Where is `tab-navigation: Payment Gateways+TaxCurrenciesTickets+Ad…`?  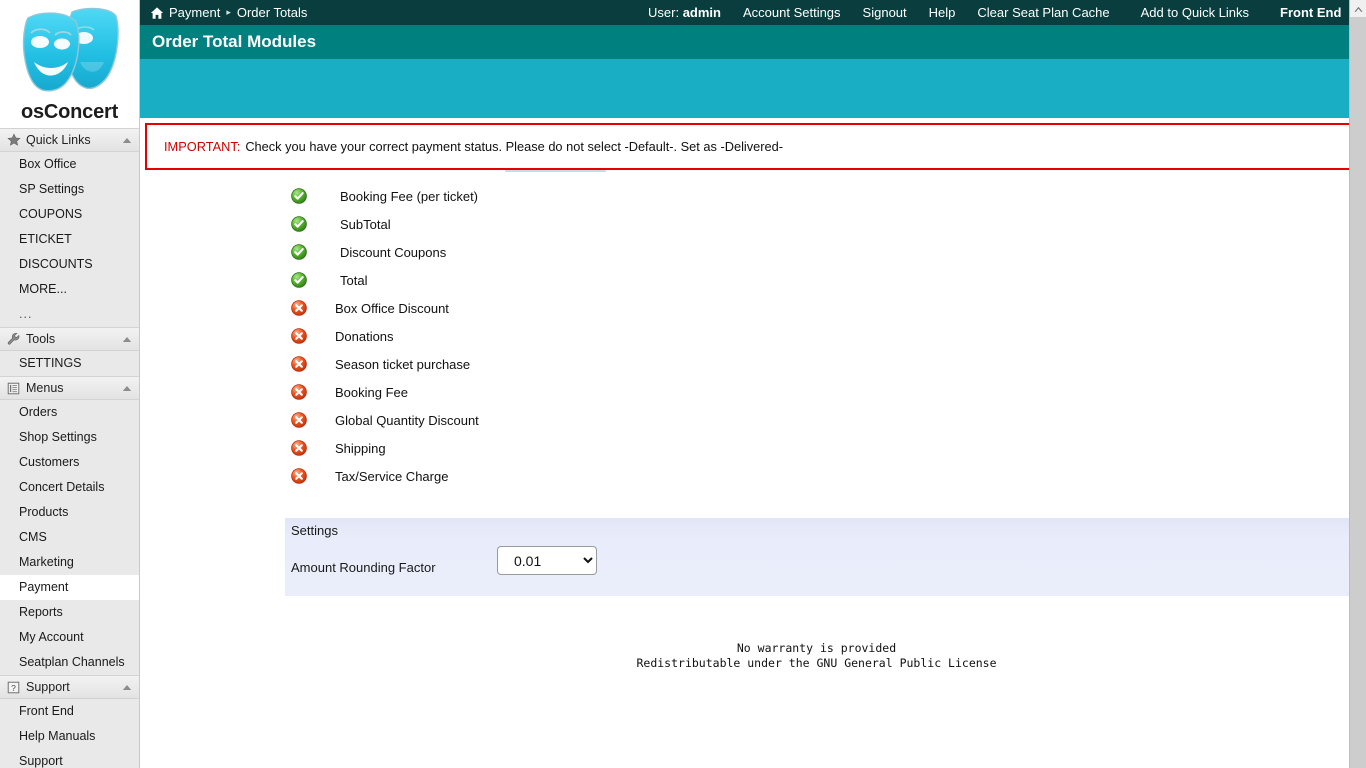
tab-navigation: Payment Gateways+TaxCurrenciesTickets+Ad… is located at coordinates (753, 115).